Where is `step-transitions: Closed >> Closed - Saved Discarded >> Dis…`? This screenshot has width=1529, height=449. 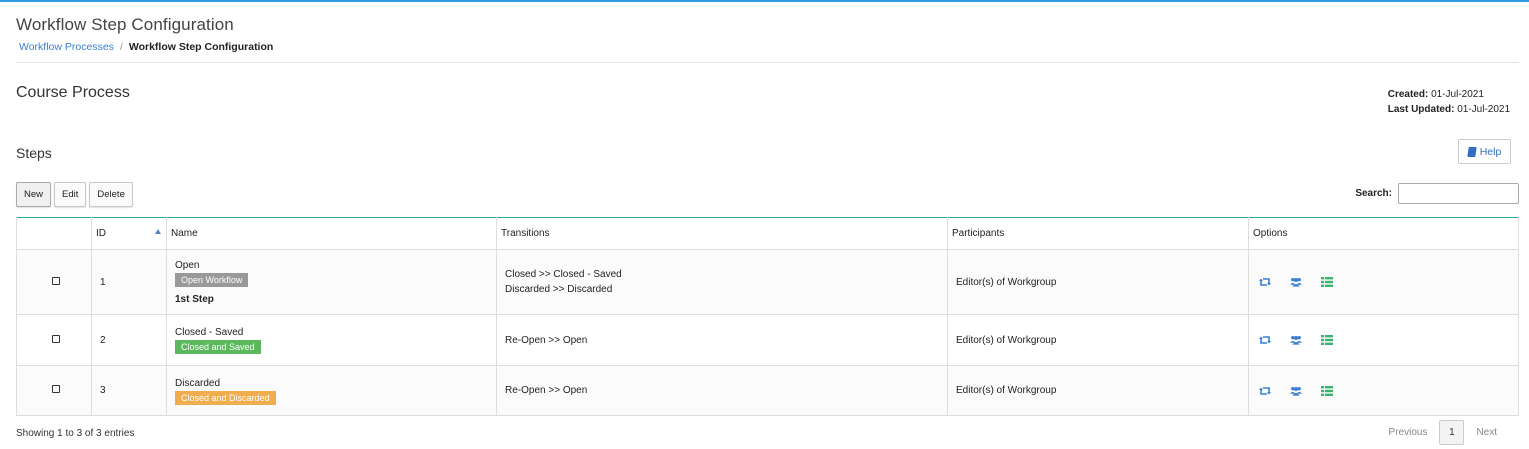
step-transitions: Closed >> Closed - Saved Discarded >> Dis… is located at coordinates (722, 282).